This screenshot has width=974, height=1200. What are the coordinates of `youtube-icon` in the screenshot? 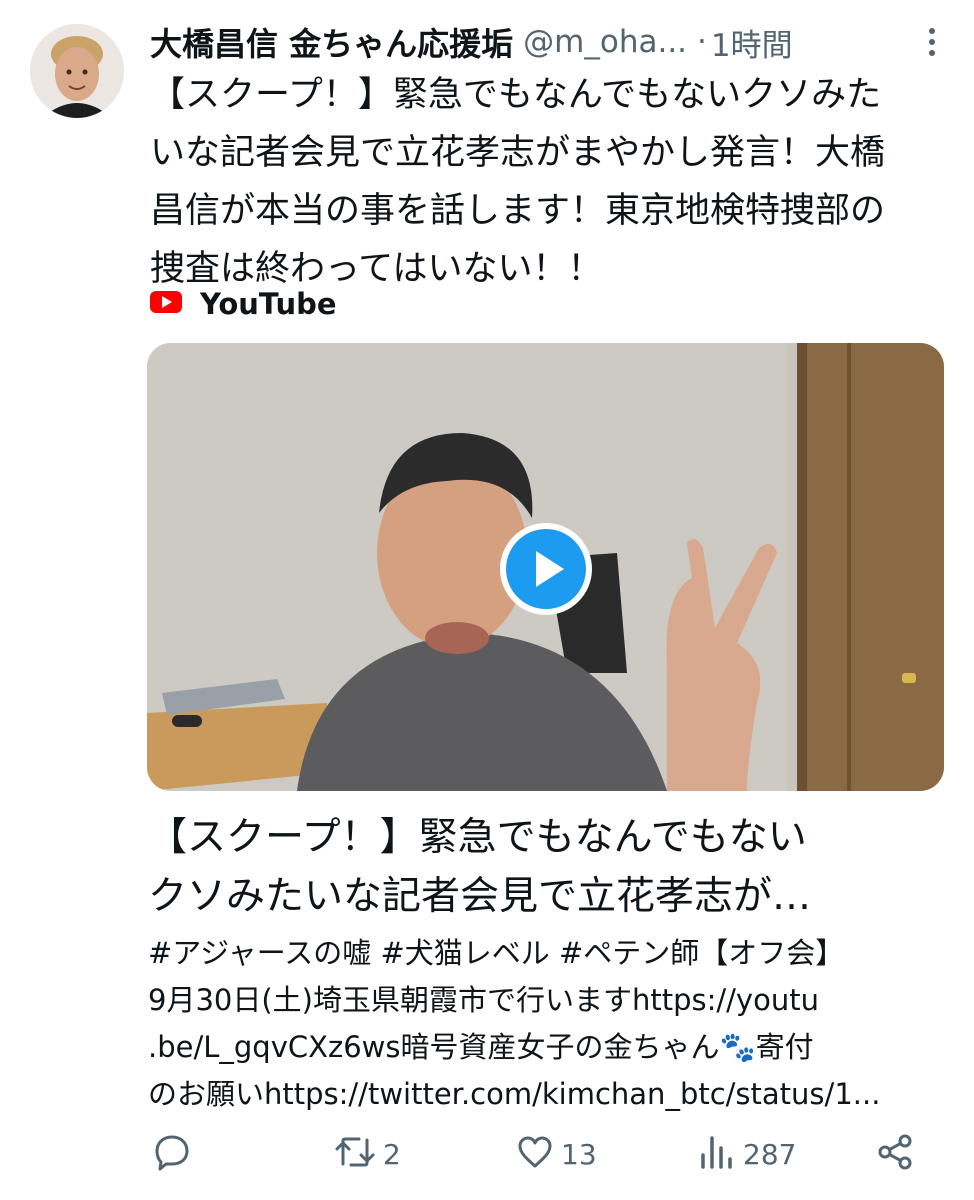 It's located at (166, 304).